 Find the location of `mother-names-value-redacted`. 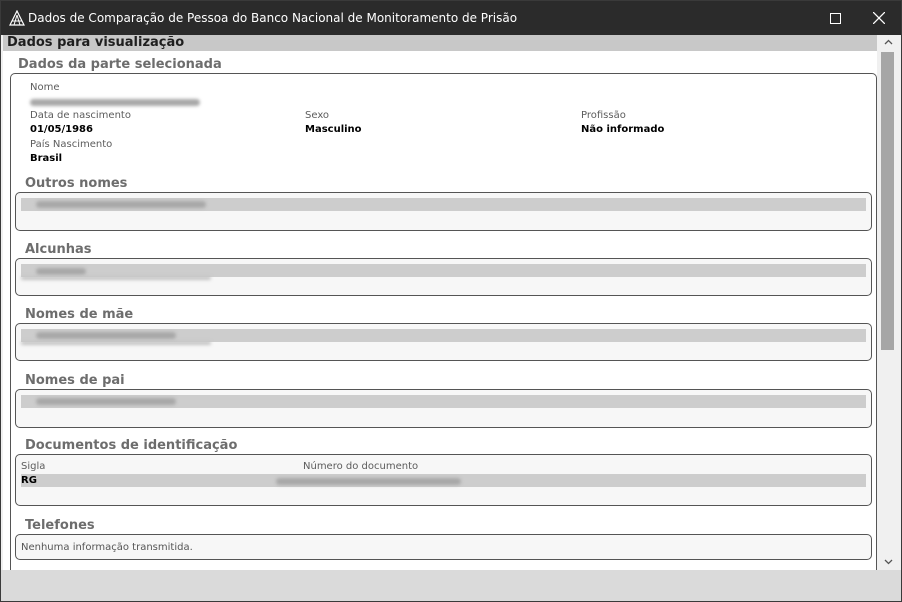

mother-names-value-redacted is located at coordinates (106, 335).